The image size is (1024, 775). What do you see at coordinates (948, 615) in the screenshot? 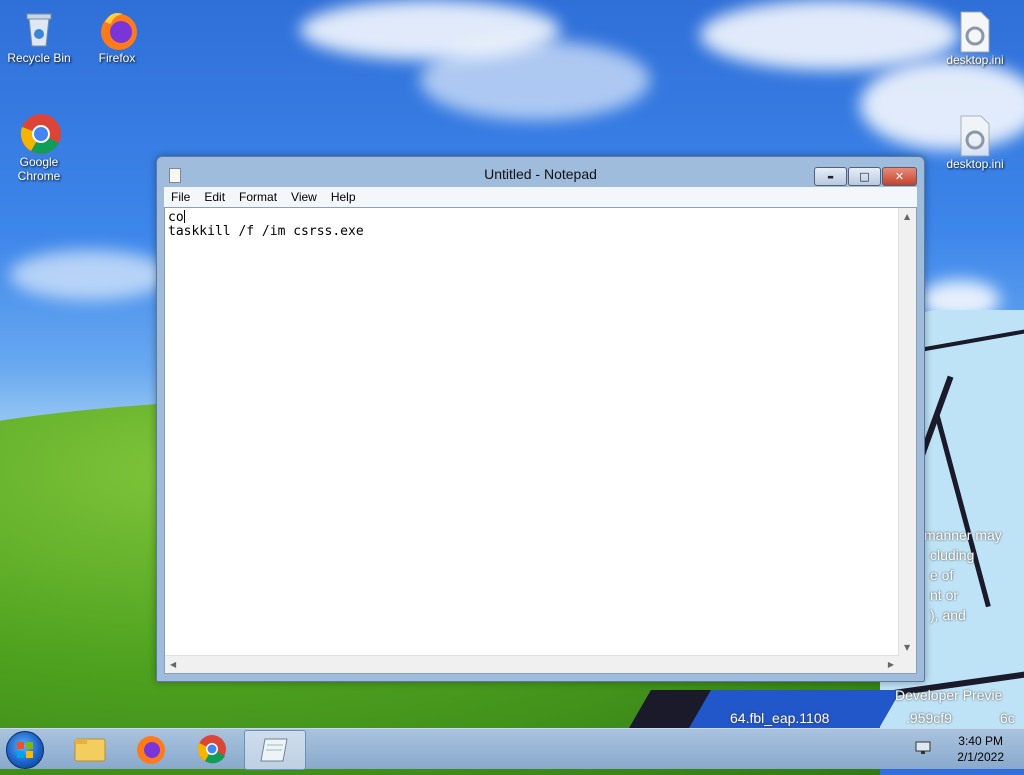
I see `wallpaper-text: ), and` at bounding box center [948, 615].